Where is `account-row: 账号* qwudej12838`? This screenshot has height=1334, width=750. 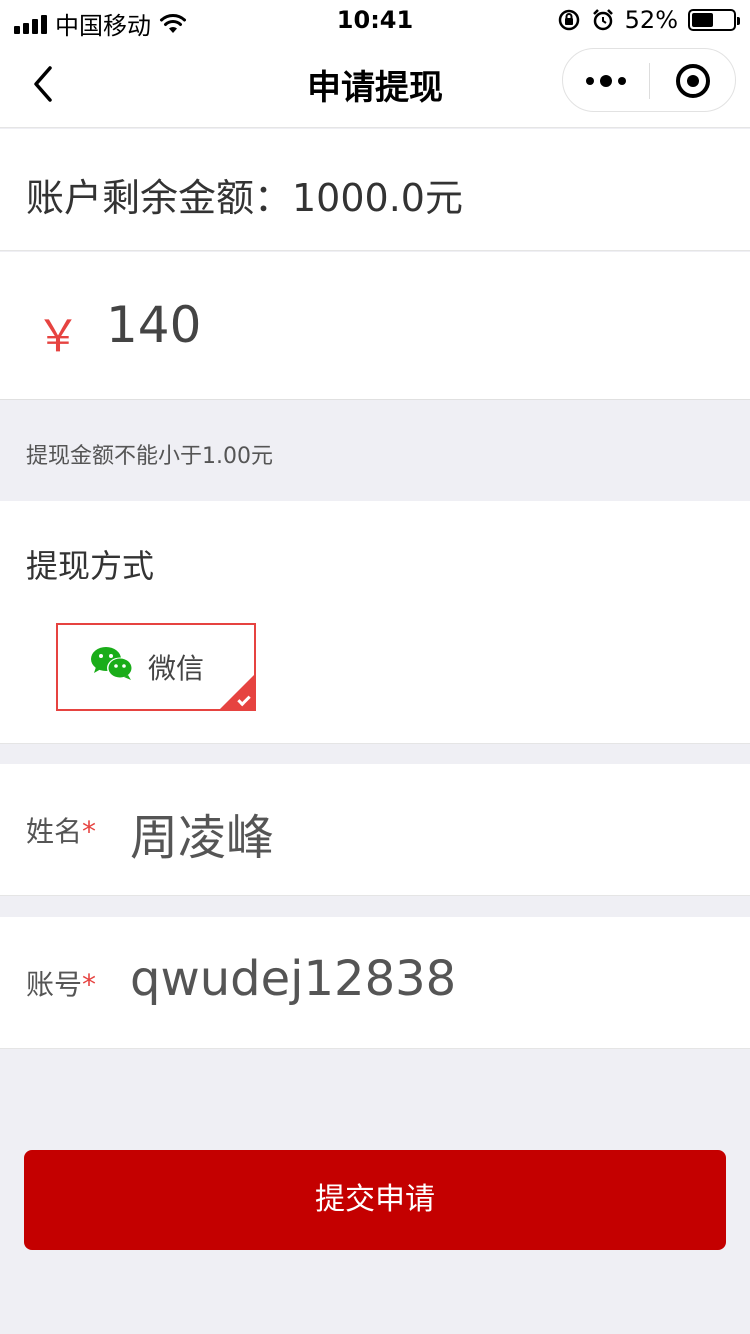
account-row: 账号* qwudej12838 is located at coordinates (375, 983).